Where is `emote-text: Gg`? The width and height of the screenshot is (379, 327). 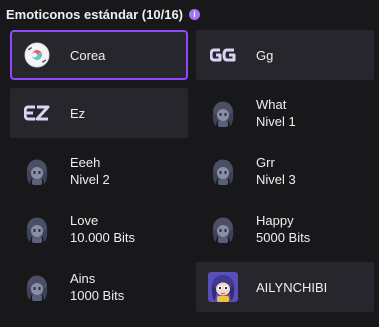 emote-text: Gg is located at coordinates (264, 55).